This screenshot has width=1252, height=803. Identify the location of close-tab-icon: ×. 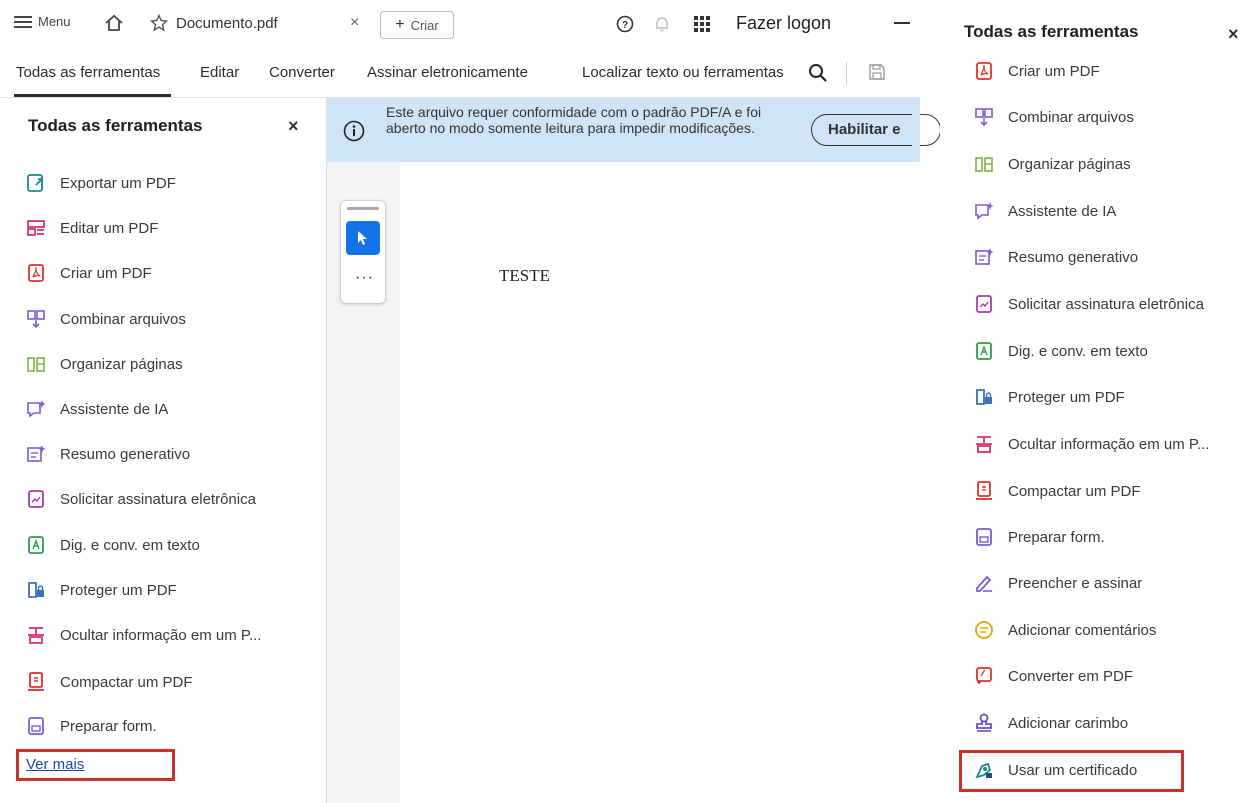
(354, 23).